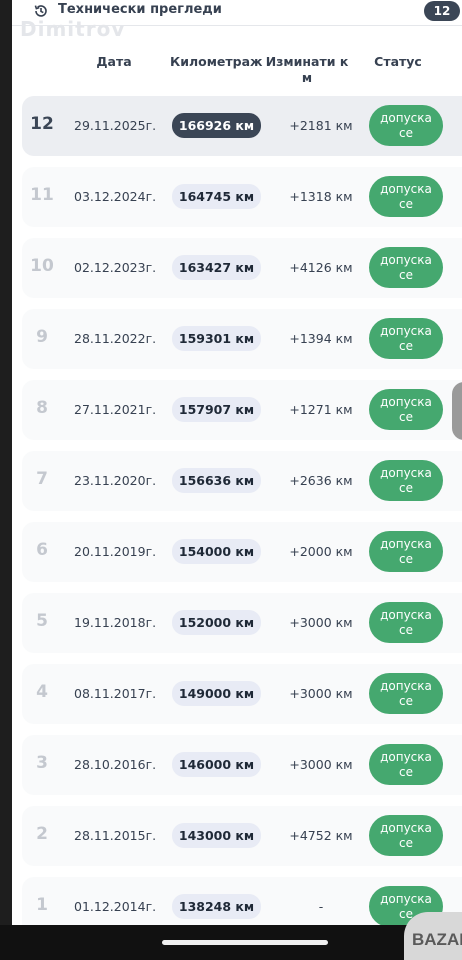  Describe the element at coordinates (115, 835) in the screenshot. I see `inspection-date: 28.11.2015г.` at that location.